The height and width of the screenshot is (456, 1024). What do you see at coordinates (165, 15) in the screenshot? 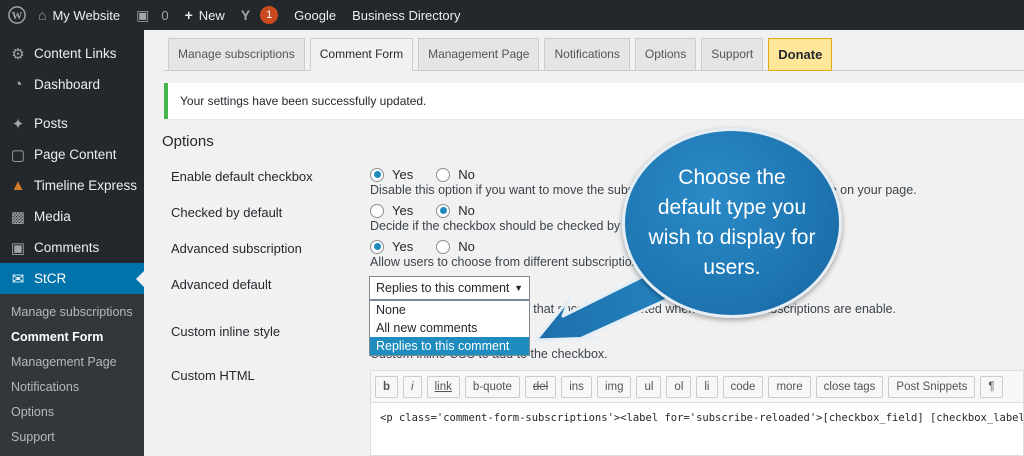
I see `comments-count: 0` at bounding box center [165, 15].